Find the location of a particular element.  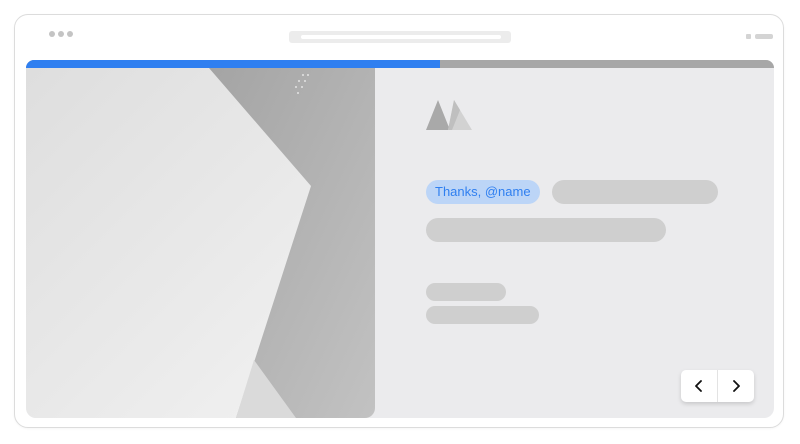

slide-navigation is located at coordinates (717, 386).